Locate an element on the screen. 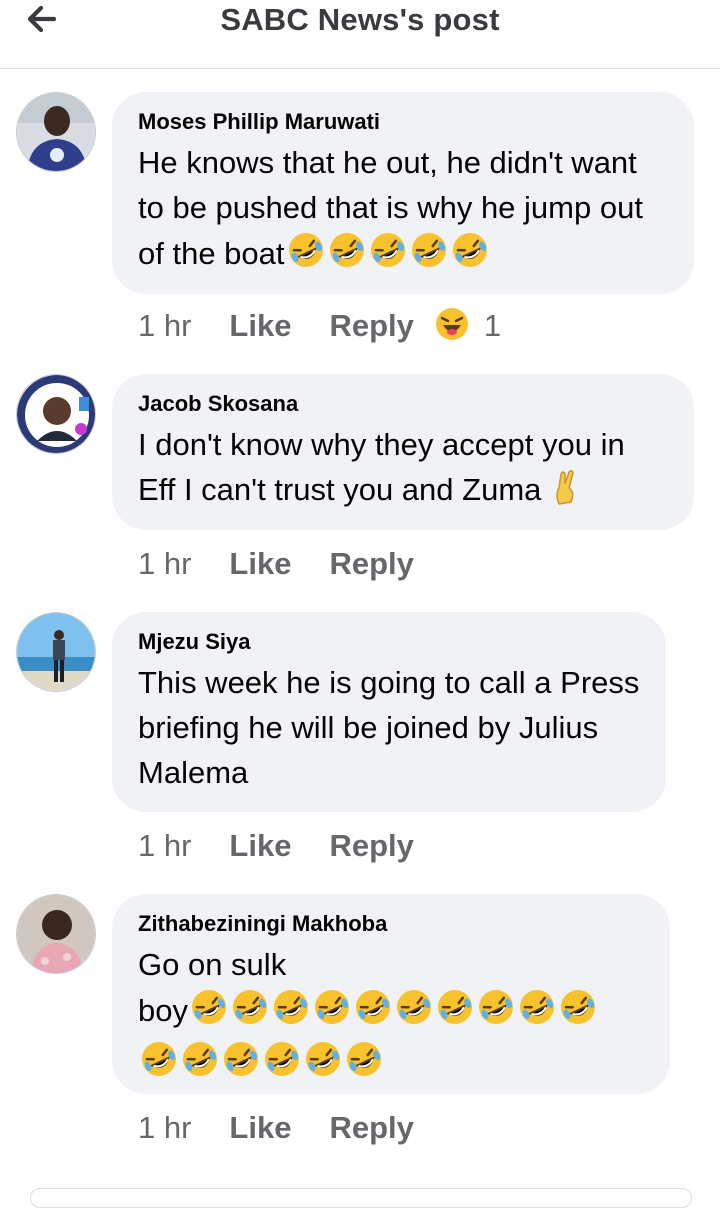 The image size is (720, 1208). comment-meta: 1 hr Like Reply 1 is located at coordinates (319, 326).